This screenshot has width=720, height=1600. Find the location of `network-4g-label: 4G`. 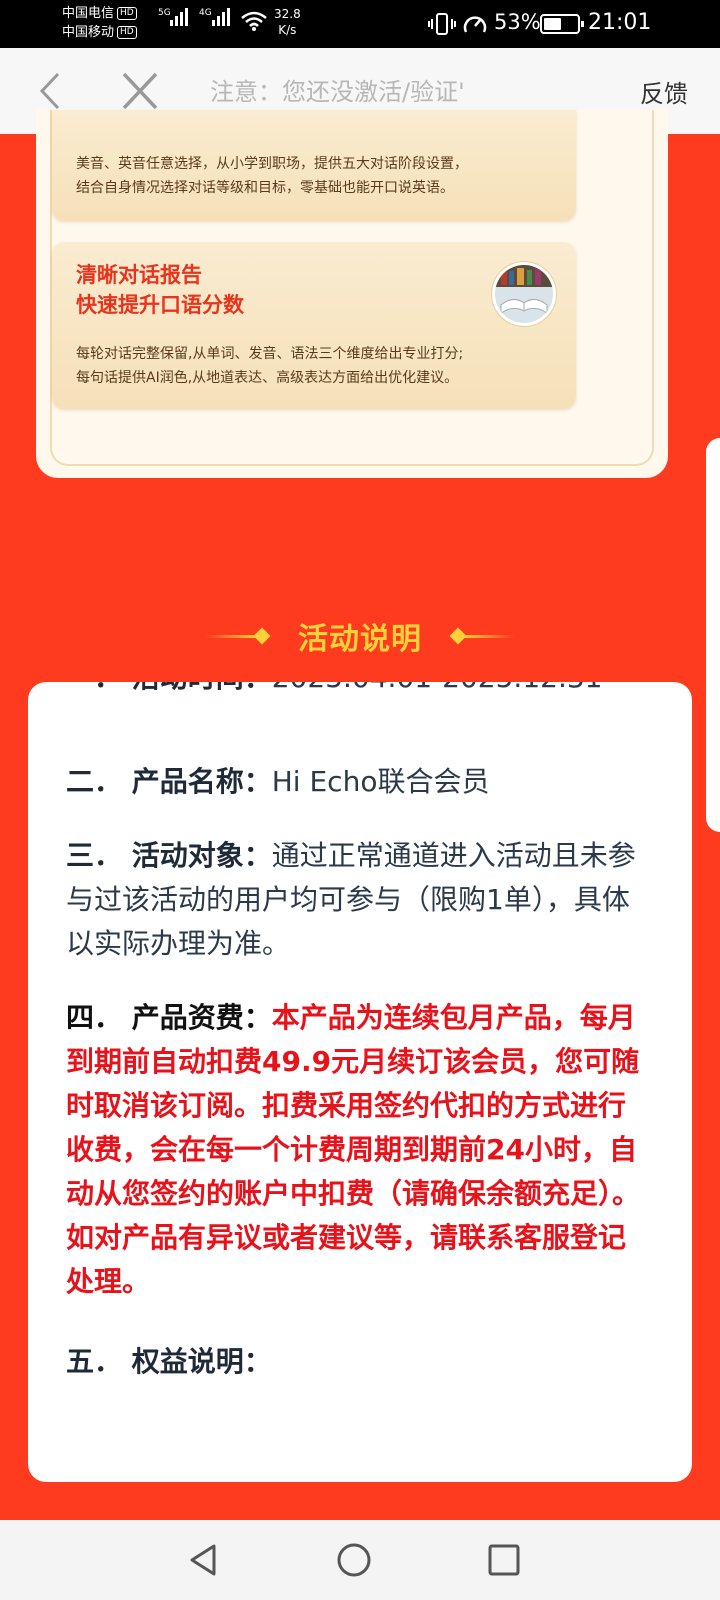

network-4g-label: 4G is located at coordinates (205, 13).